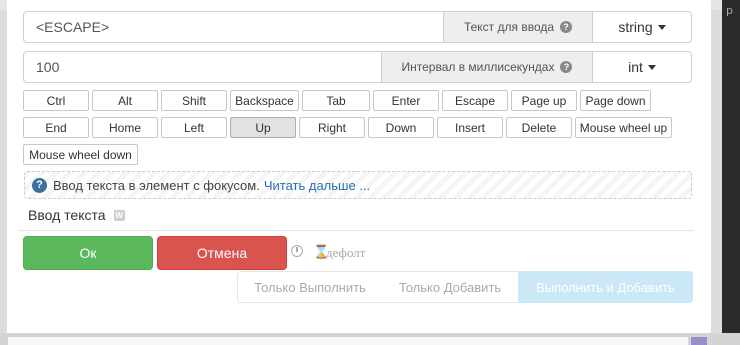 The image size is (740, 345). I want to click on bottom-strip, so click(370, 339).